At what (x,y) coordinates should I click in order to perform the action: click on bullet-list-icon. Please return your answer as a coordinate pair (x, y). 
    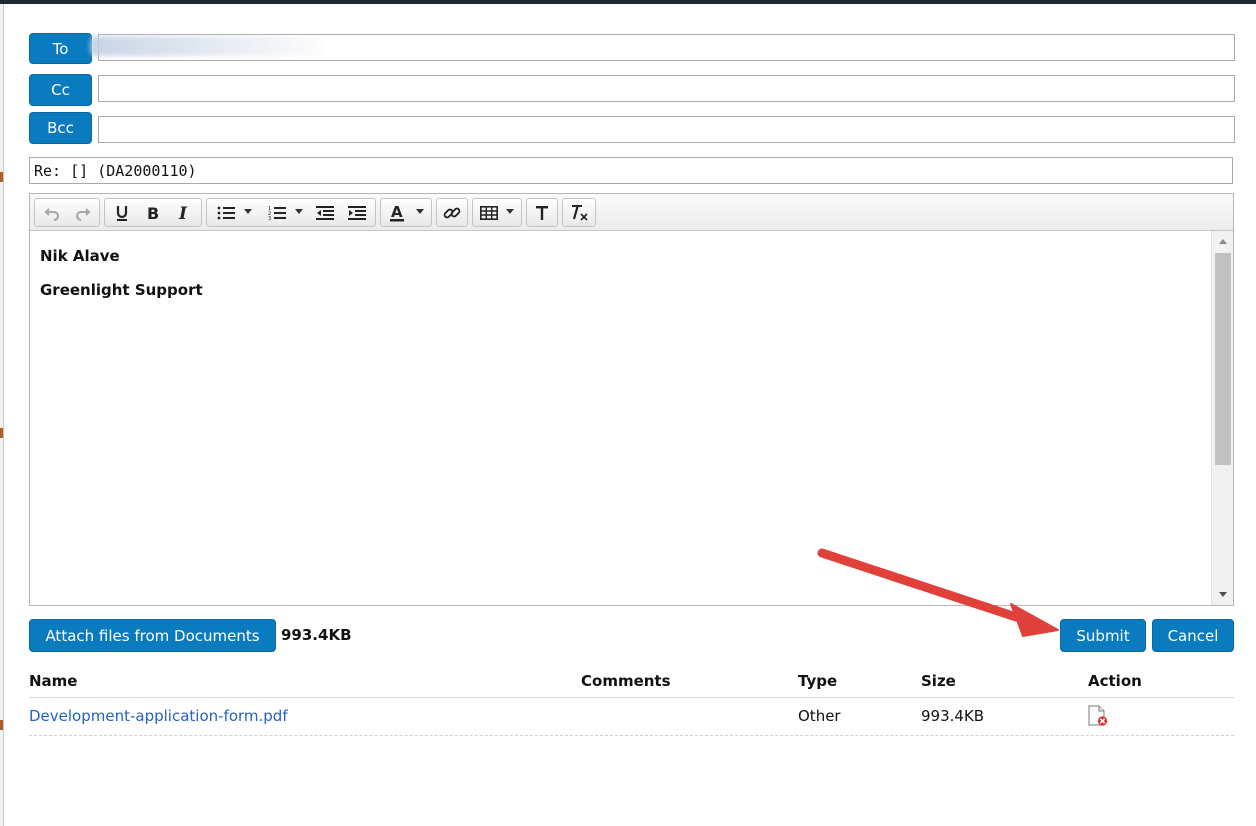
    Looking at the image, I should click on (226, 212).